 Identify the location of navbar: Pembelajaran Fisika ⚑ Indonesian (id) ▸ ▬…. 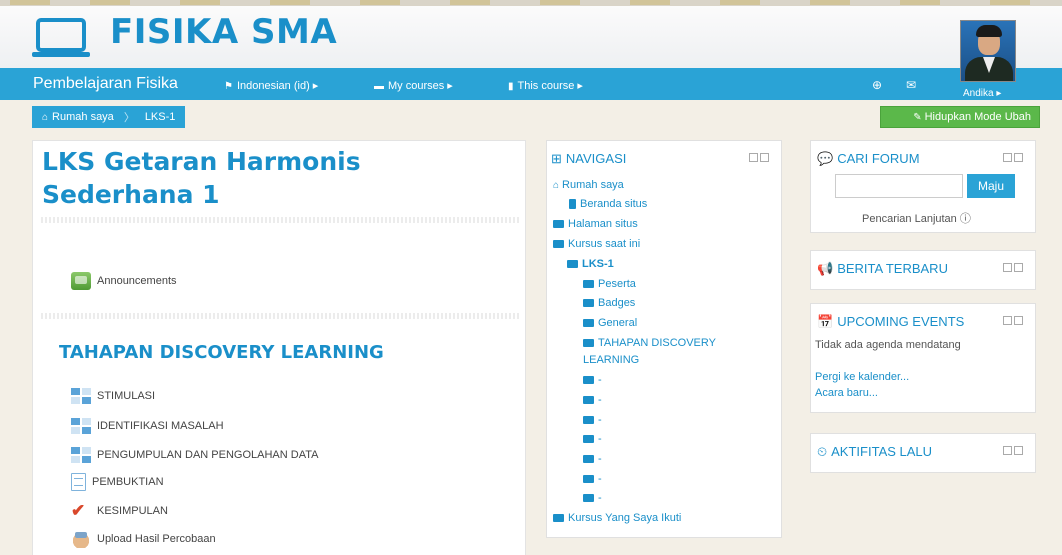
(531, 84).